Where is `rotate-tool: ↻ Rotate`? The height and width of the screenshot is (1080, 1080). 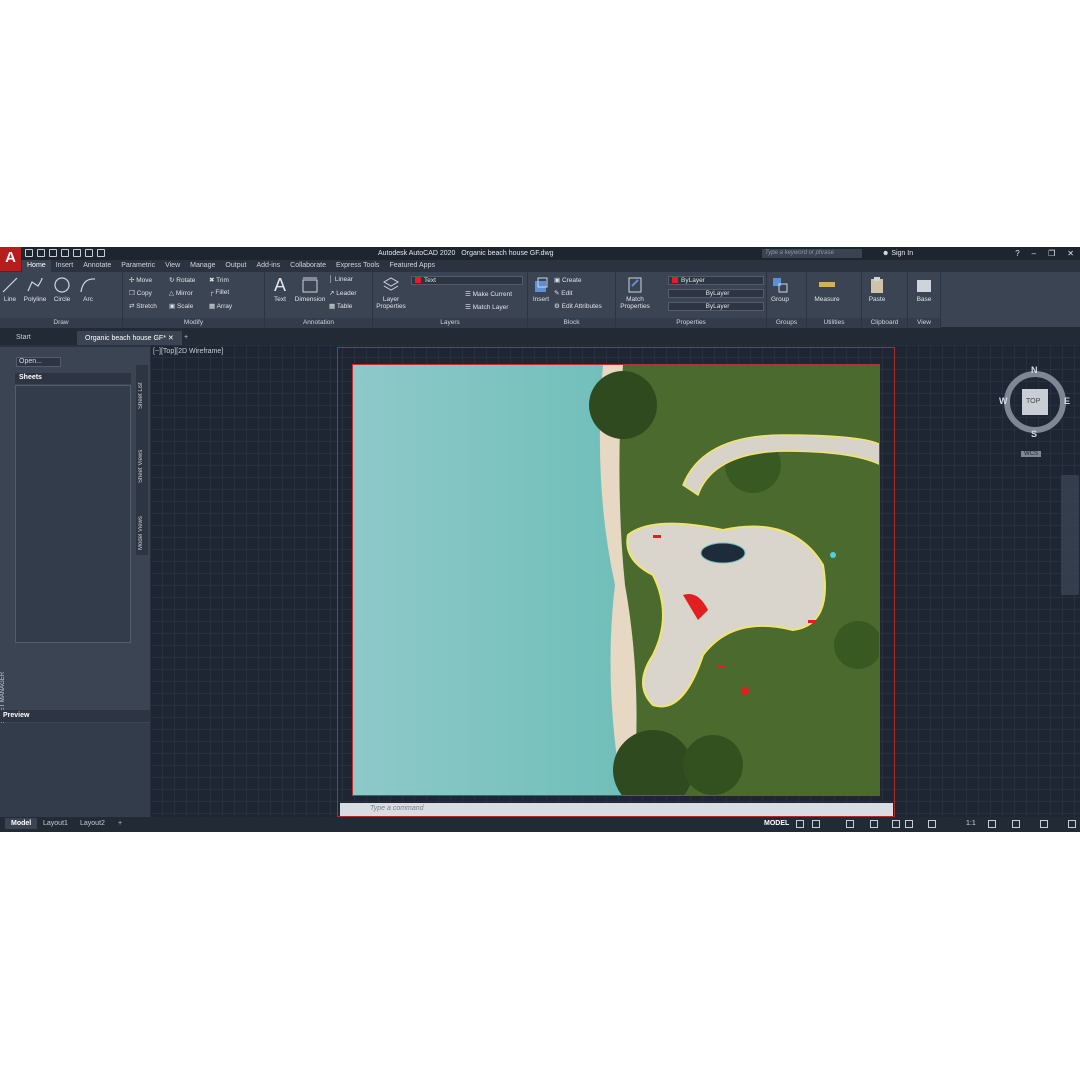
rotate-tool: ↻ Rotate is located at coordinates (182, 280).